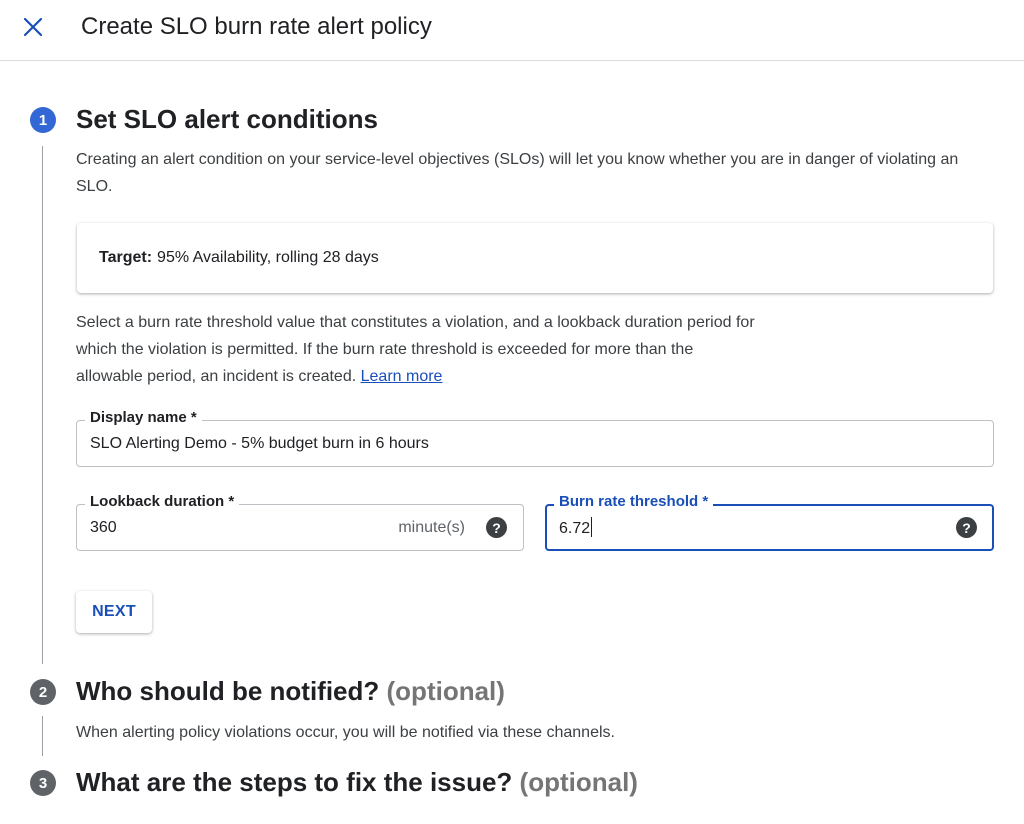 This screenshot has width=1024, height=824. What do you see at coordinates (162, 502) in the screenshot?
I see `lookback-duration-label: Lookback duration *` at bounding box center [162, 502].